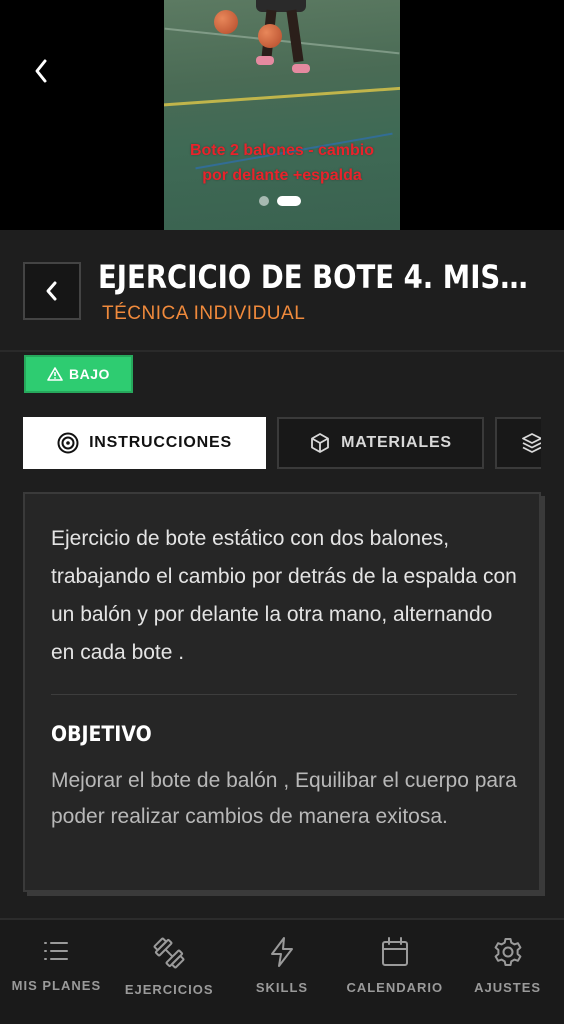 Image resolution: width=564 pixels, height=1024 pixels. I want to click on nav-label: CALENDARIO, so click(395, 987).